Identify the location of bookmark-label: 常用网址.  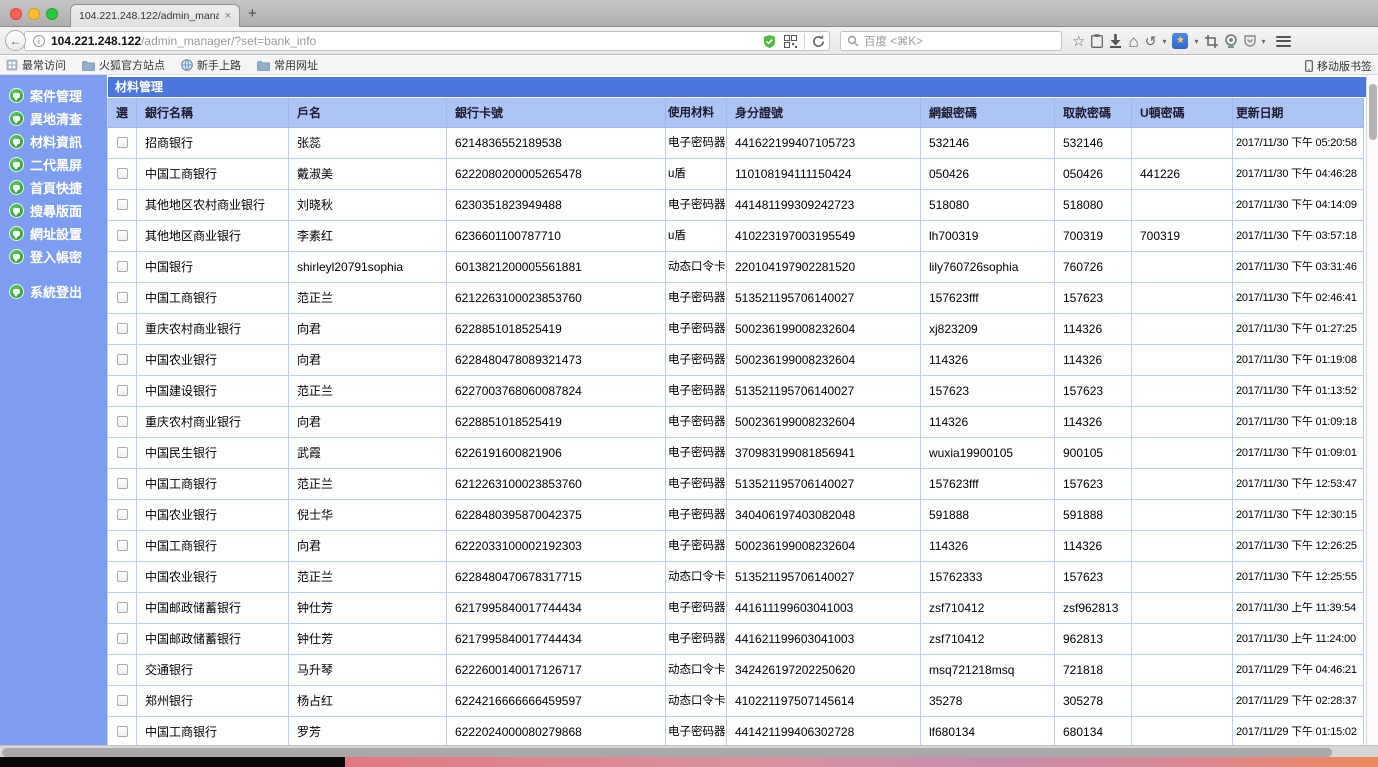
(296, 66).